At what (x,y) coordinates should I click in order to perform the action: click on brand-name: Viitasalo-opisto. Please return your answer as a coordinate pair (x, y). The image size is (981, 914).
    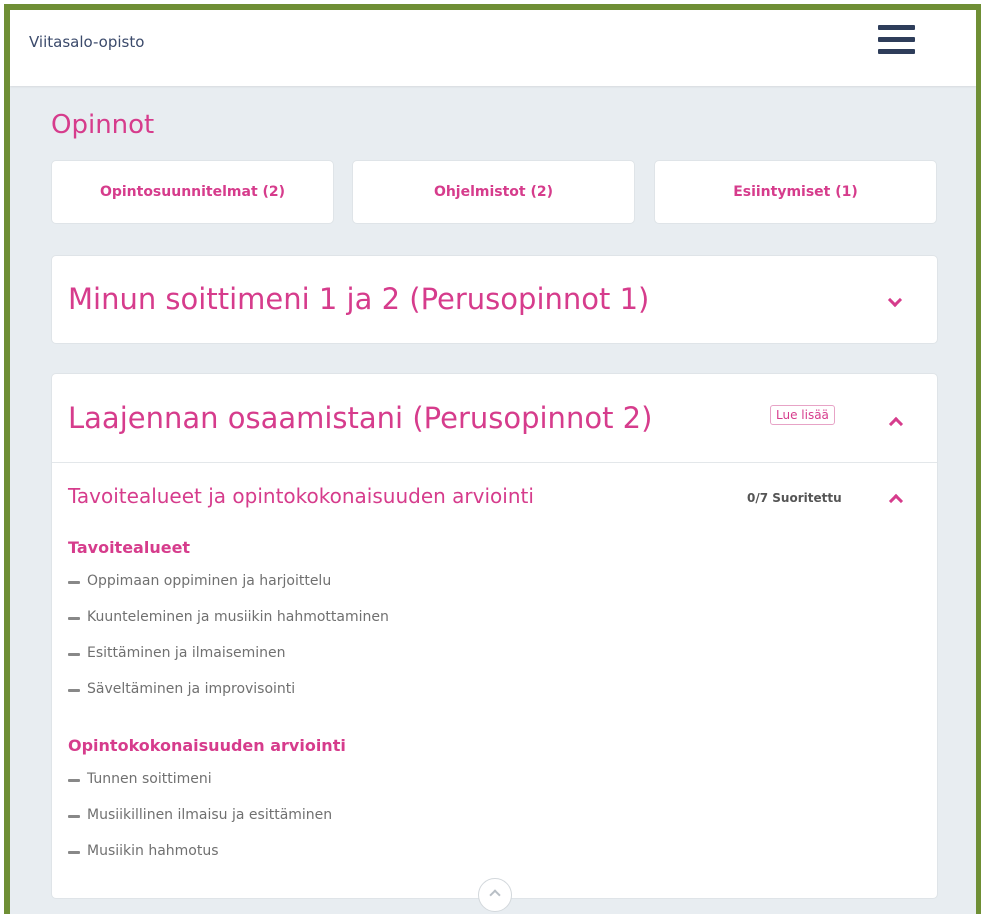
    Looking at the image, I should click on (86, 42).